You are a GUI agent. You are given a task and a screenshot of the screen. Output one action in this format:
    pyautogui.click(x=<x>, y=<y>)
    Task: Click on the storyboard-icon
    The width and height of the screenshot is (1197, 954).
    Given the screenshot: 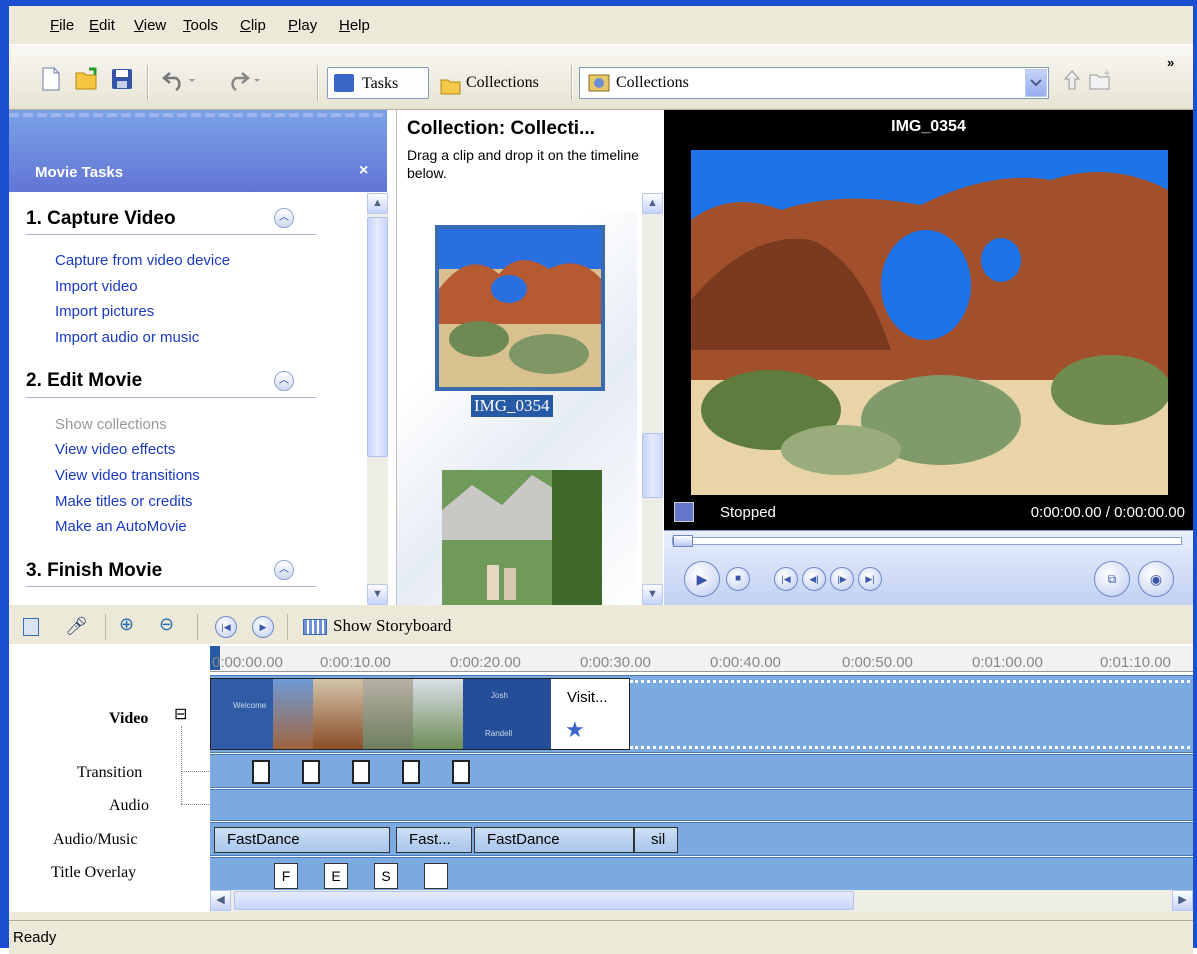 What is the action you would take?
    pyautogui.click(x=315, y=627)
    